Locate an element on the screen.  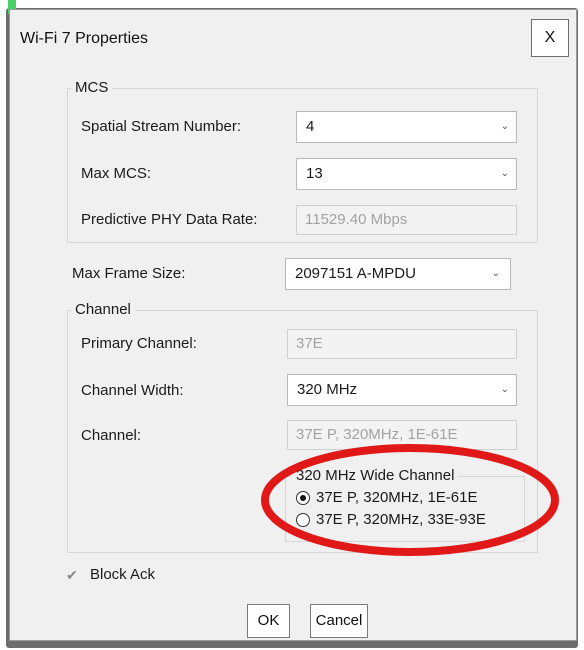
highlight-annotation is located at coordinates (410, 500).